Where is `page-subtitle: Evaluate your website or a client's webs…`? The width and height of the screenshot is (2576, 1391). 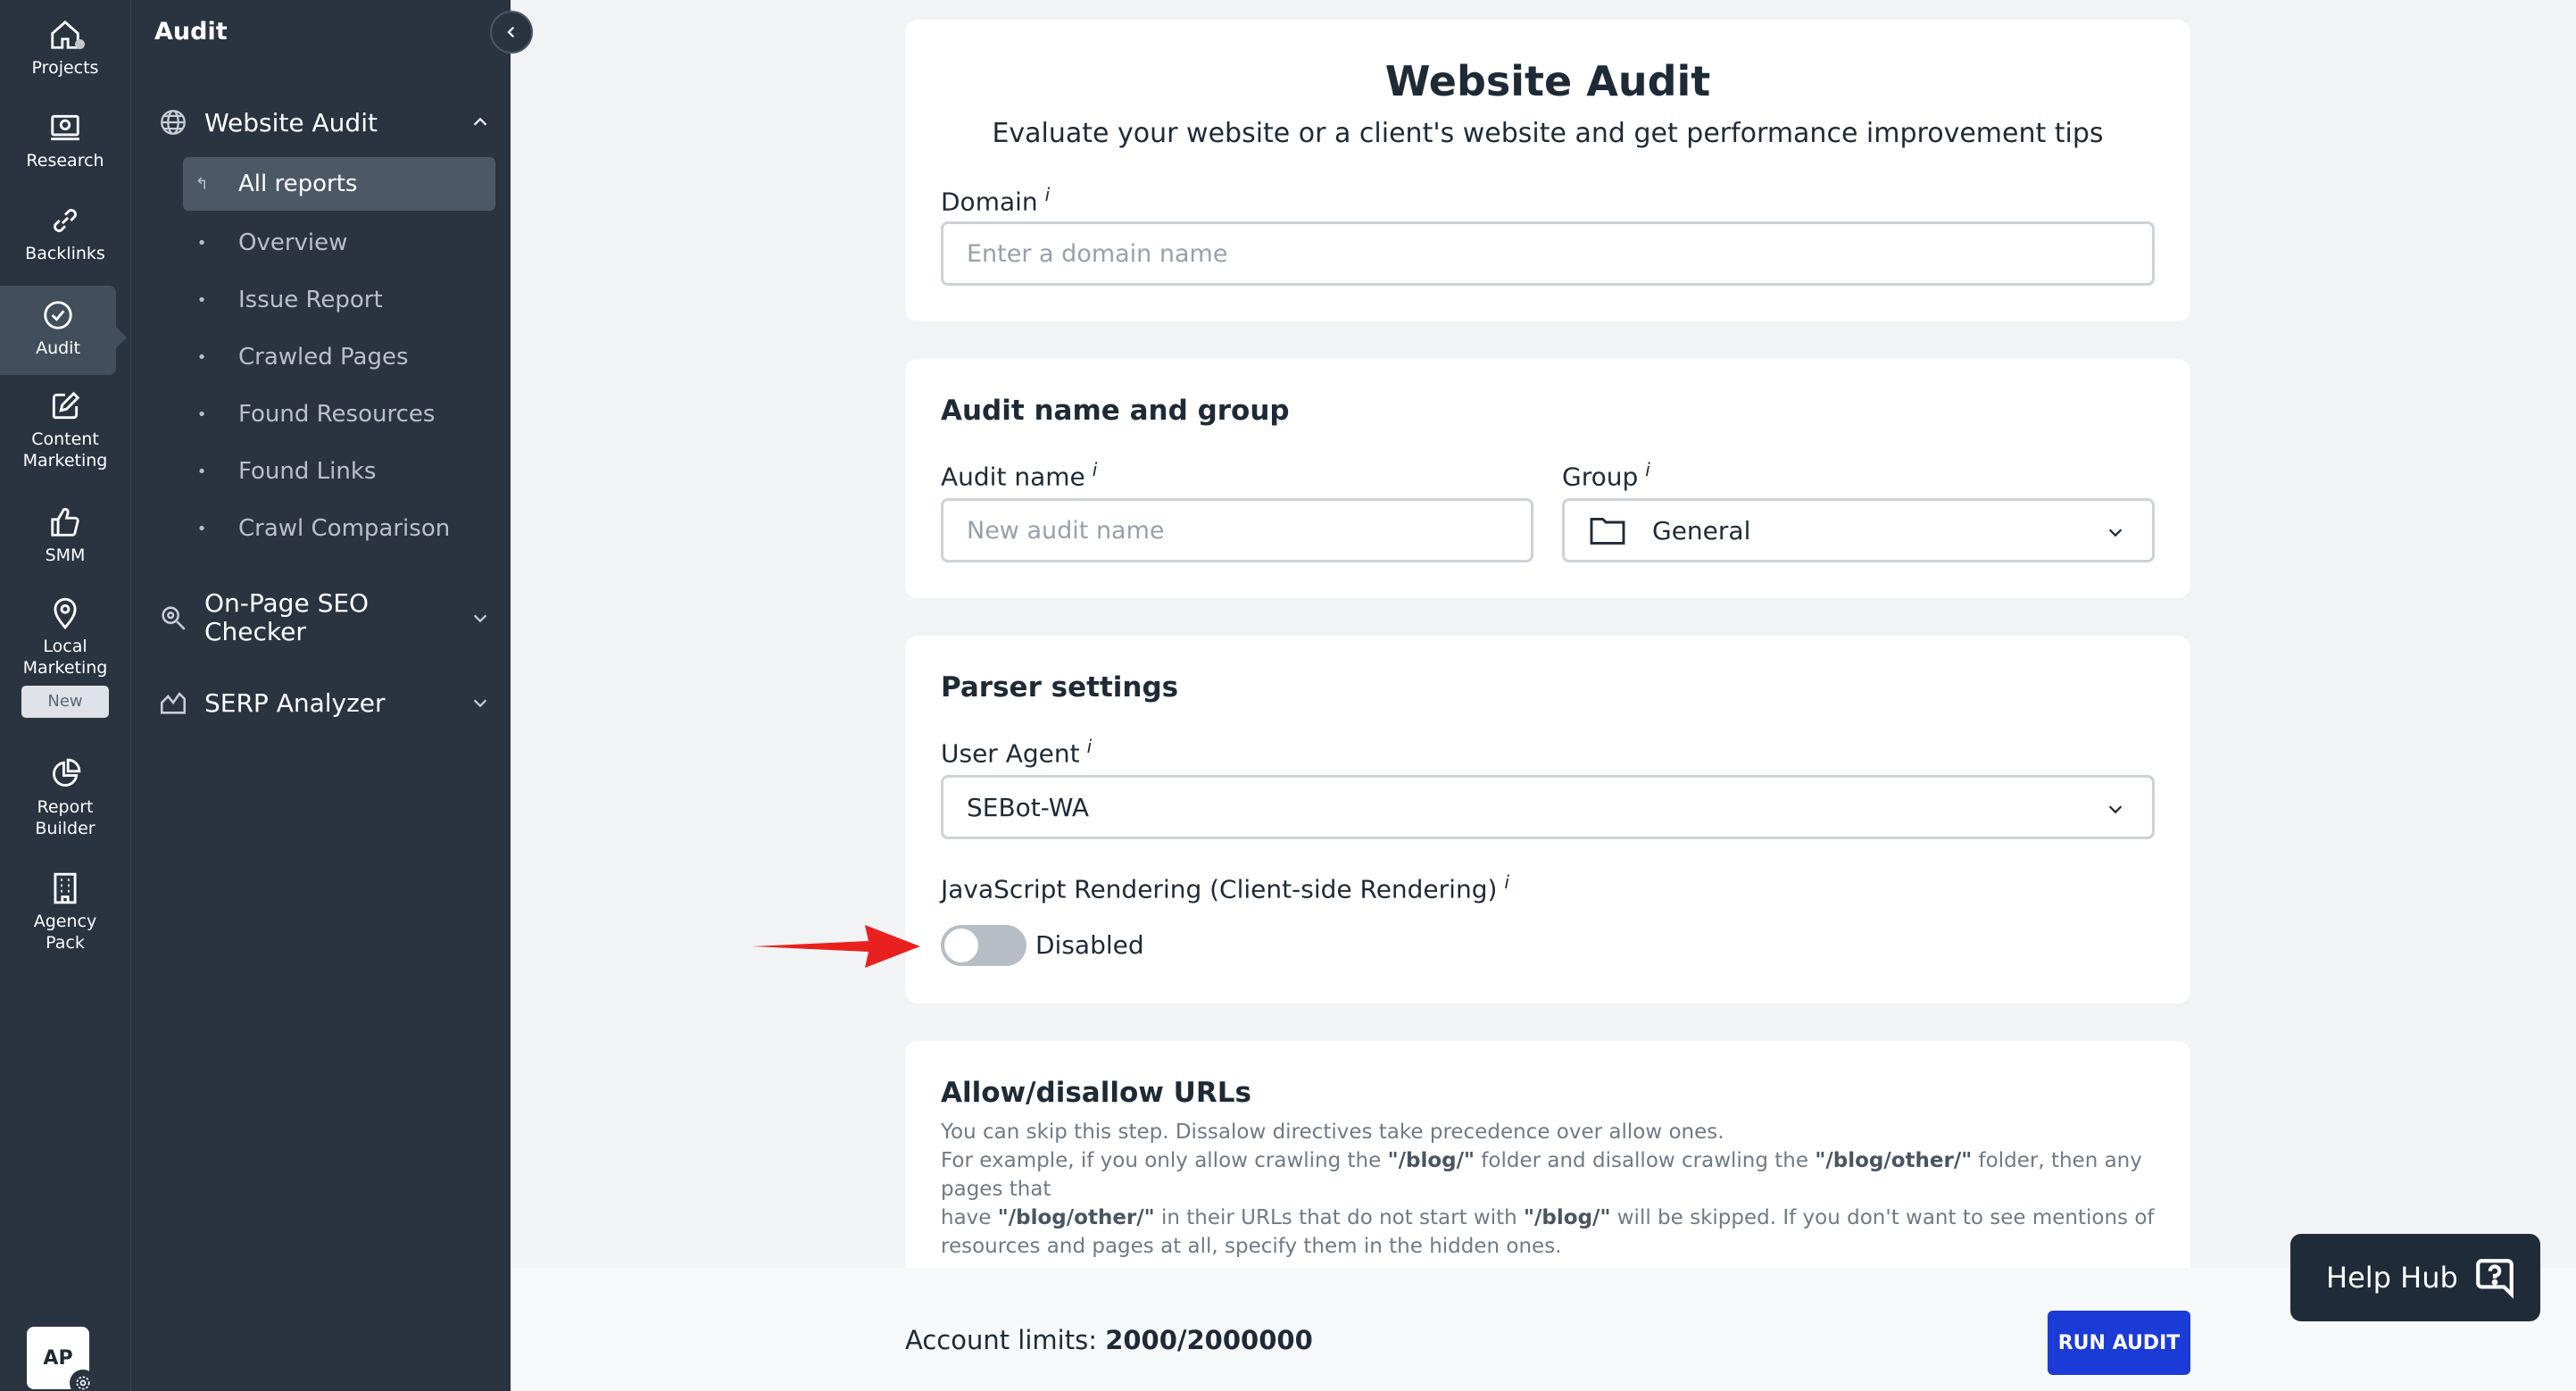 page-subtitle: Evaluate your website or a client's webs… is located at coordinates (1548, 133).